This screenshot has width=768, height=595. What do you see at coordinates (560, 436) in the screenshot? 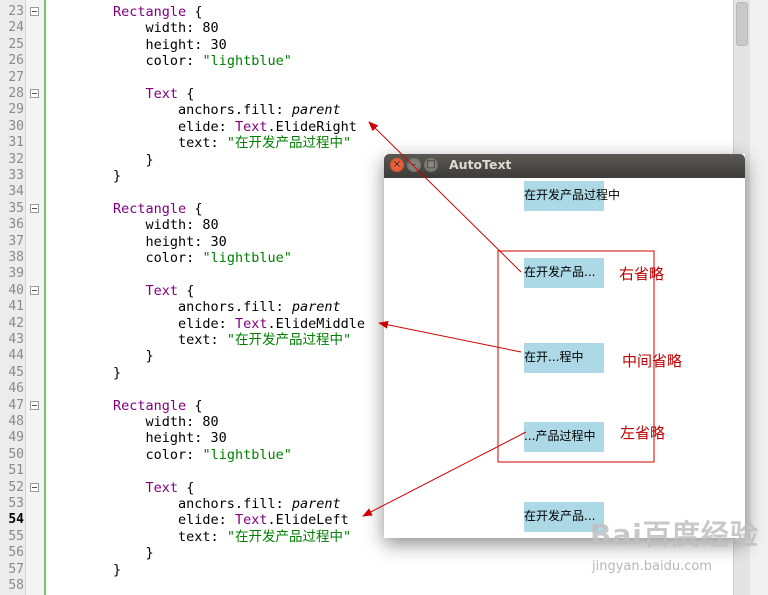
I see `rectangle-text: ...产品过程中` at bounding box center [560, 436].